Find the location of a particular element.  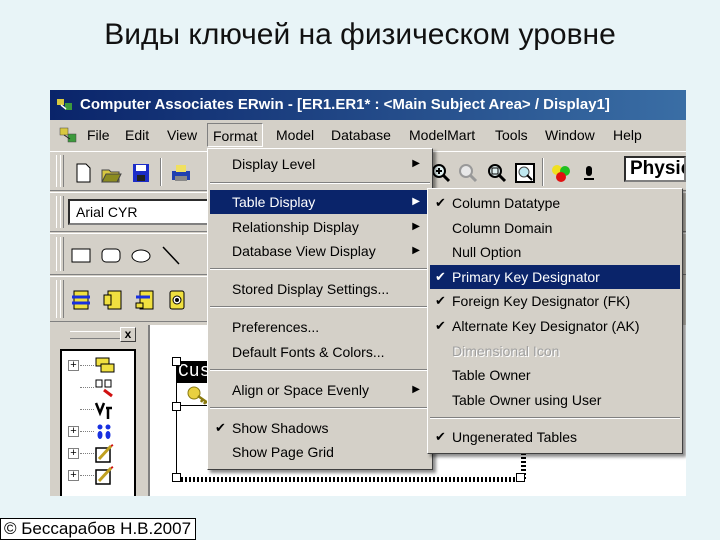

menu-view: View is located at coordinates (182, 135).